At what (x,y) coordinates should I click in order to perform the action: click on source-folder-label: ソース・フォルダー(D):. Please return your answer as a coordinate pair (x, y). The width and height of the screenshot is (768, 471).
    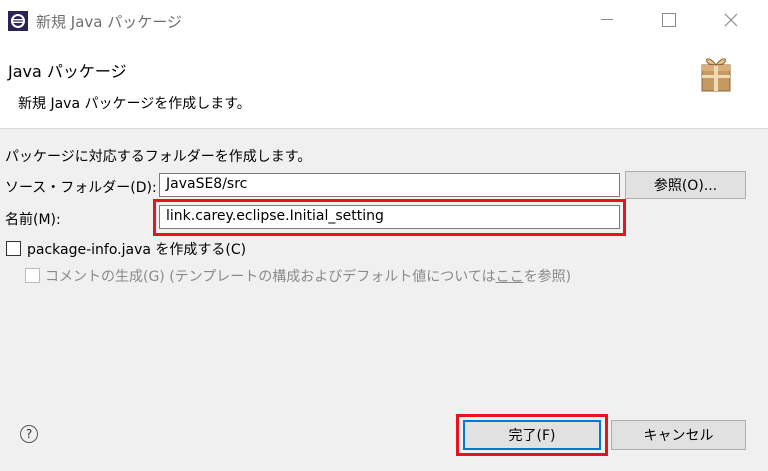
    Looking at the image, I should click on (81, 188).